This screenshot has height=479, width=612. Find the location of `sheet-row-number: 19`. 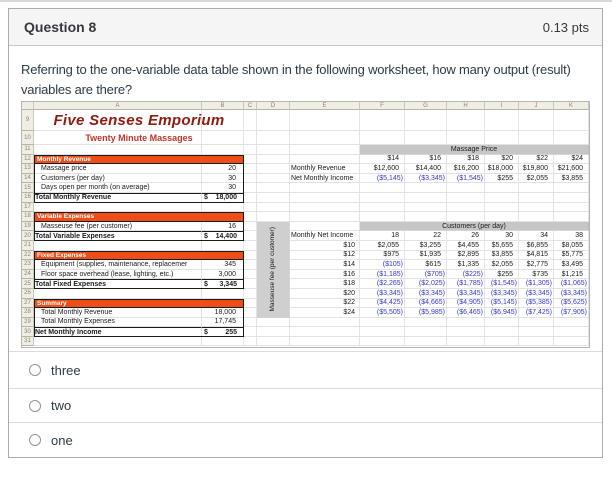

sheet-row-number: 19 is located at coordinates (28, 226).